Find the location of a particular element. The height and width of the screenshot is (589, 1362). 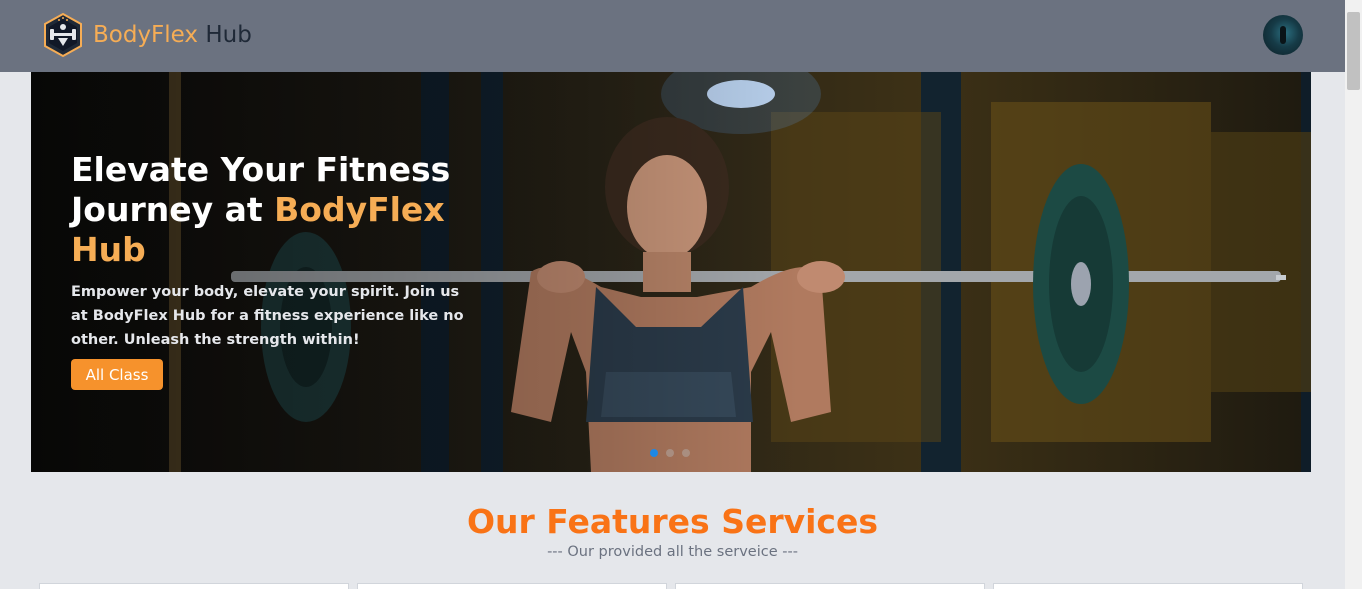

brand-name: BodyFlex Hub is located at coordinates (172, 35).